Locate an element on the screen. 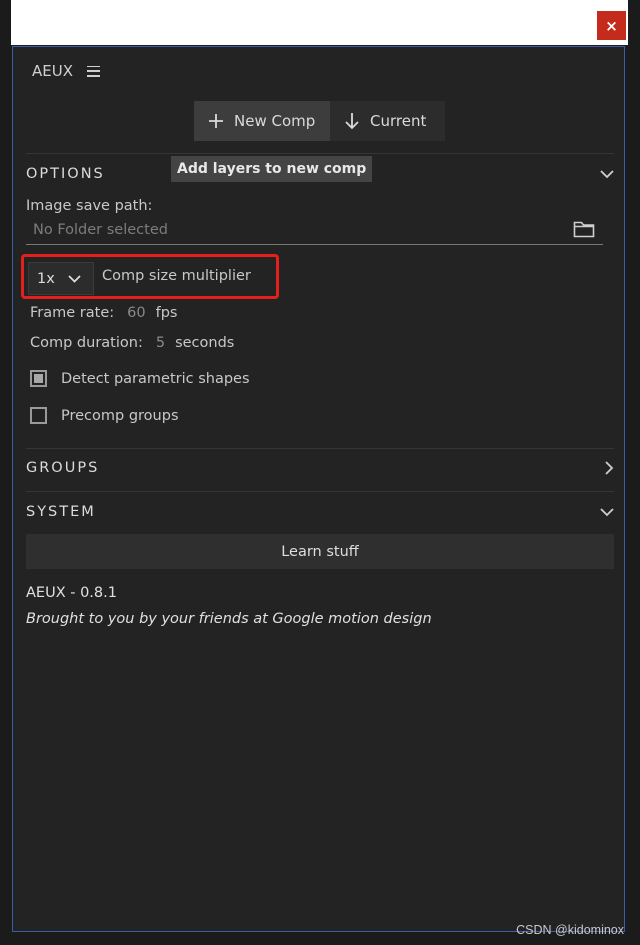  new-comp-button: New Comp is located at coordinates (262, 121).